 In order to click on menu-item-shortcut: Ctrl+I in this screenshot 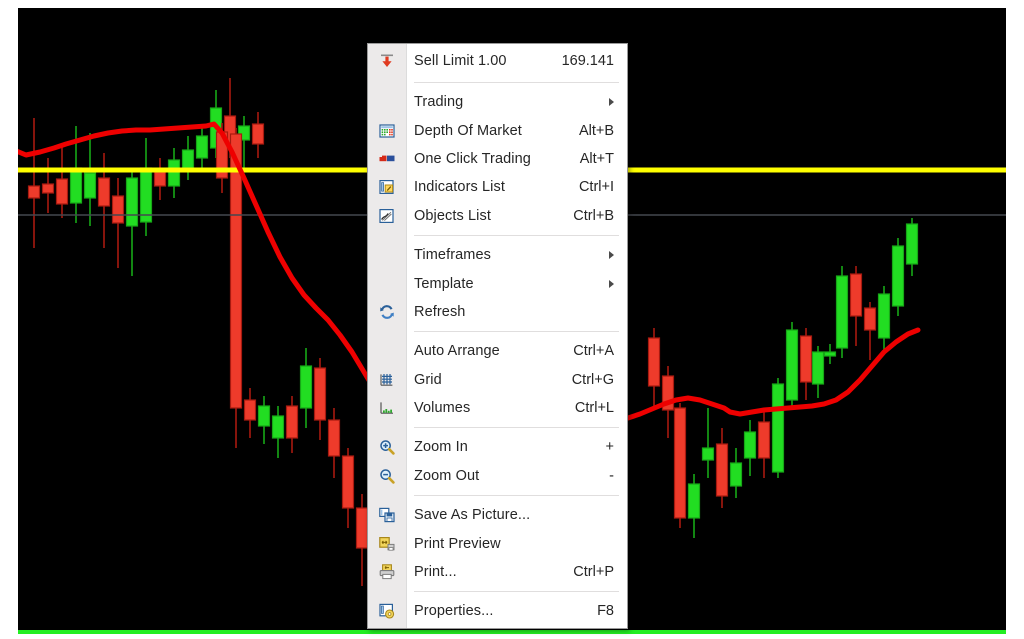, I will do `click(596, 187)`.